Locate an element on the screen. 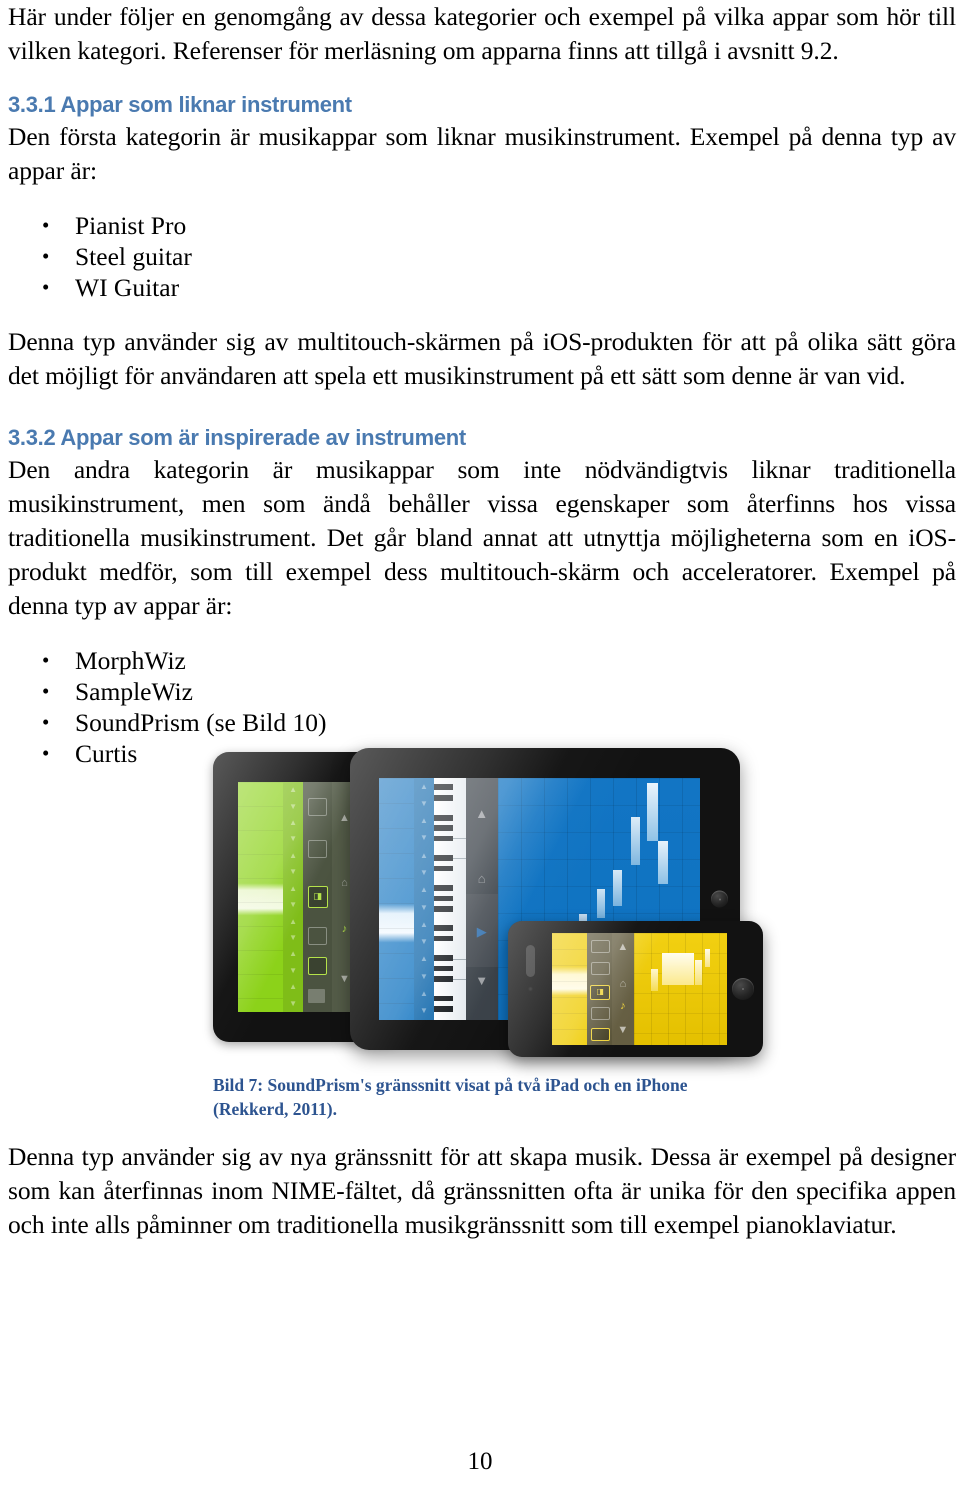 This screenshot has height=1507, width=960. navigation-column: ▲ ⌂ ♪ ▼ is located at coordinates (623, 989).